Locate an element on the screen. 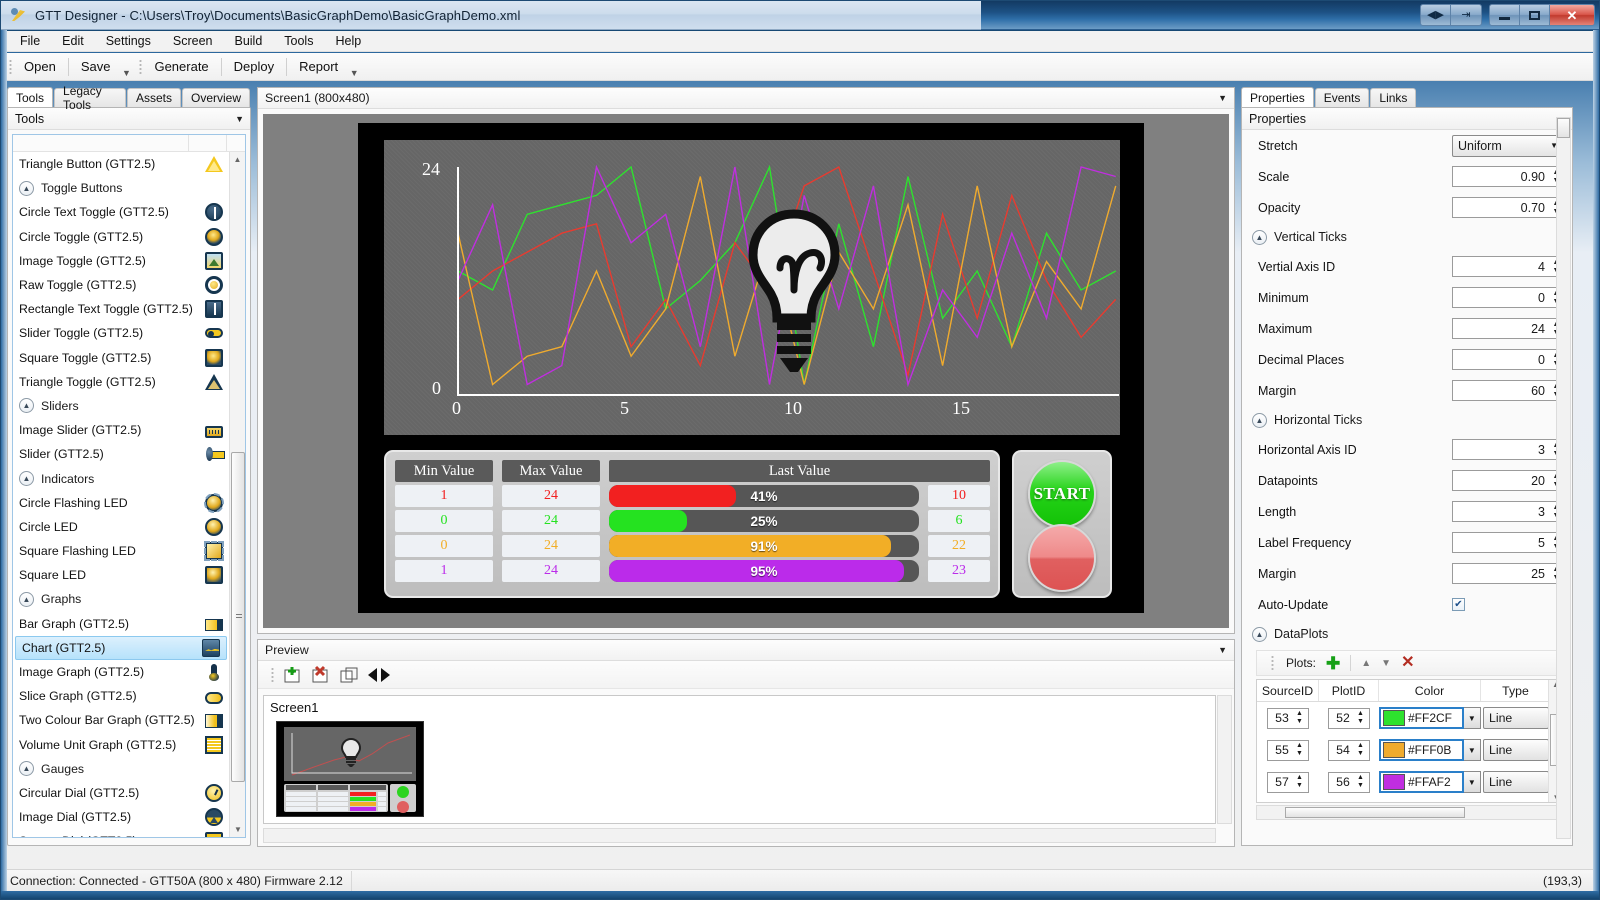 The width and height of the screenshot is (1600, 900). tools-group-toggle-buttons: ▲ Toggle Buttons is located at coordinates (121, 188).